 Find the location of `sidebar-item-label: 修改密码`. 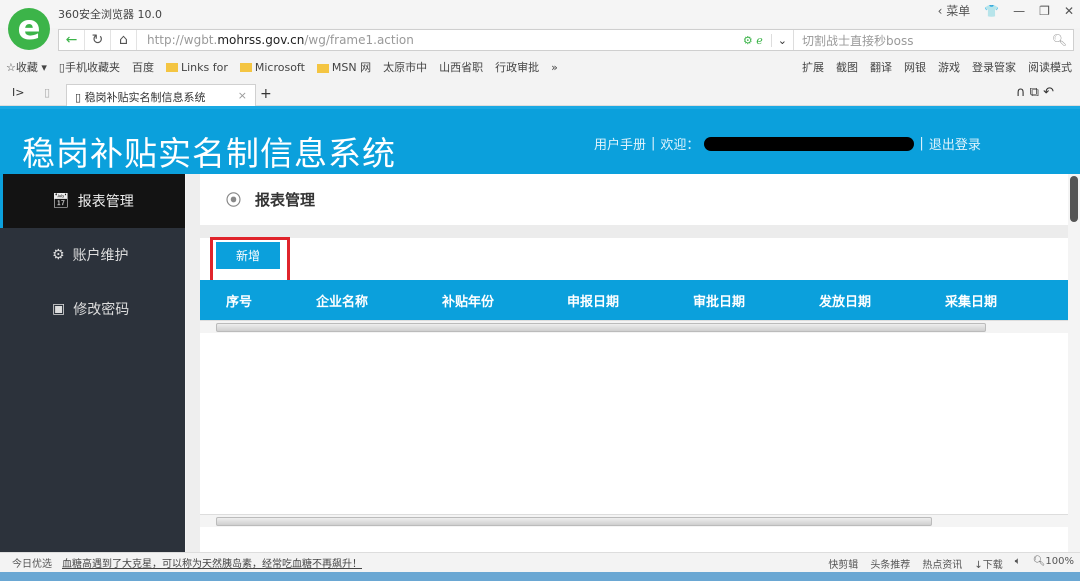

sidebar-item-label: 修改密码 is located at coordinates (101, 310).